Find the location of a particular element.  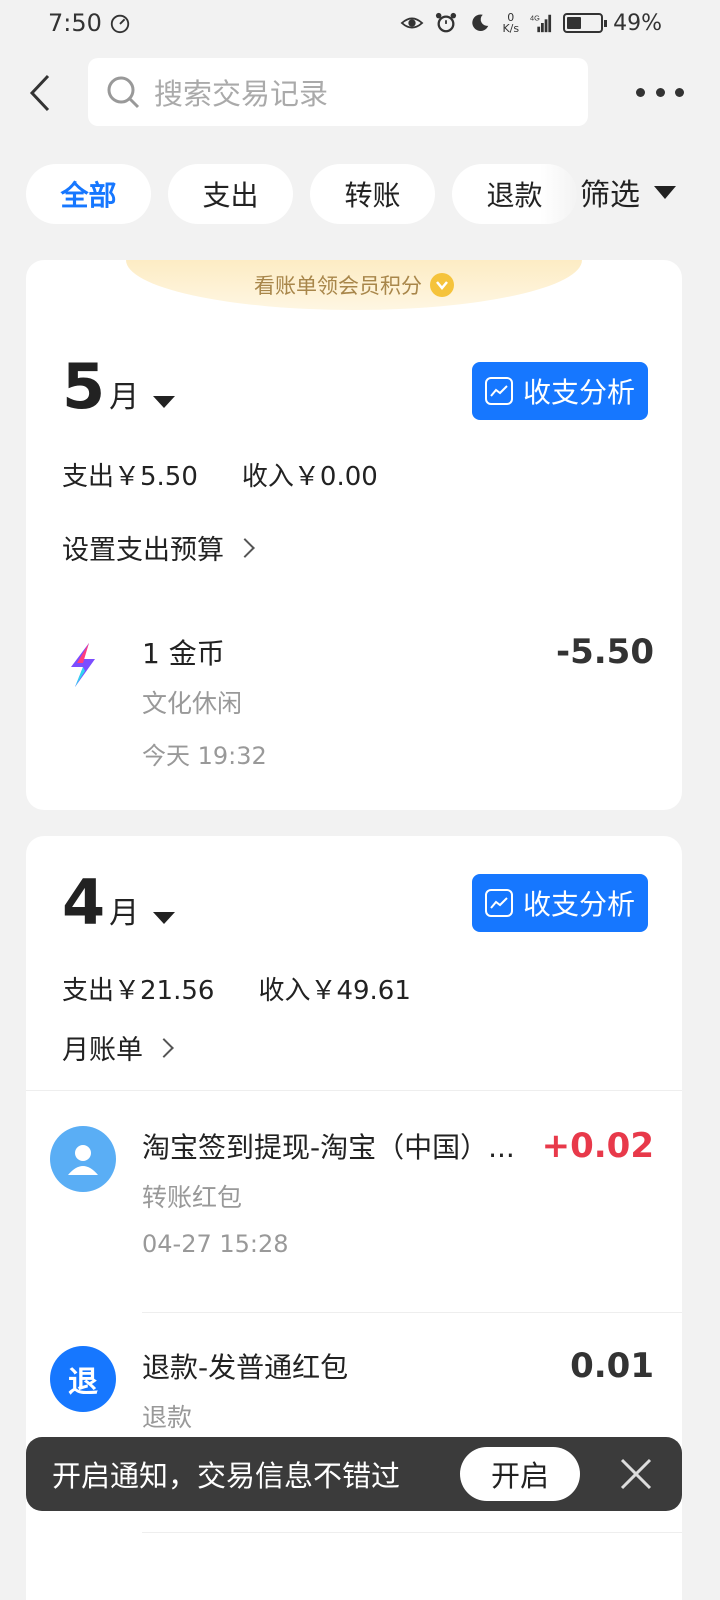

coin-icon is located at coordinates (442, 285).